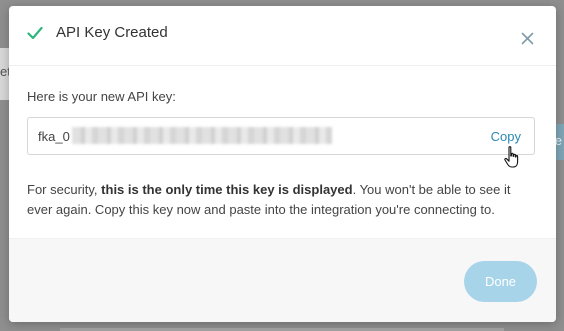 The width and height of the screenshot is (564, 331). I want to click on done-button: Done, so click(500, 281).